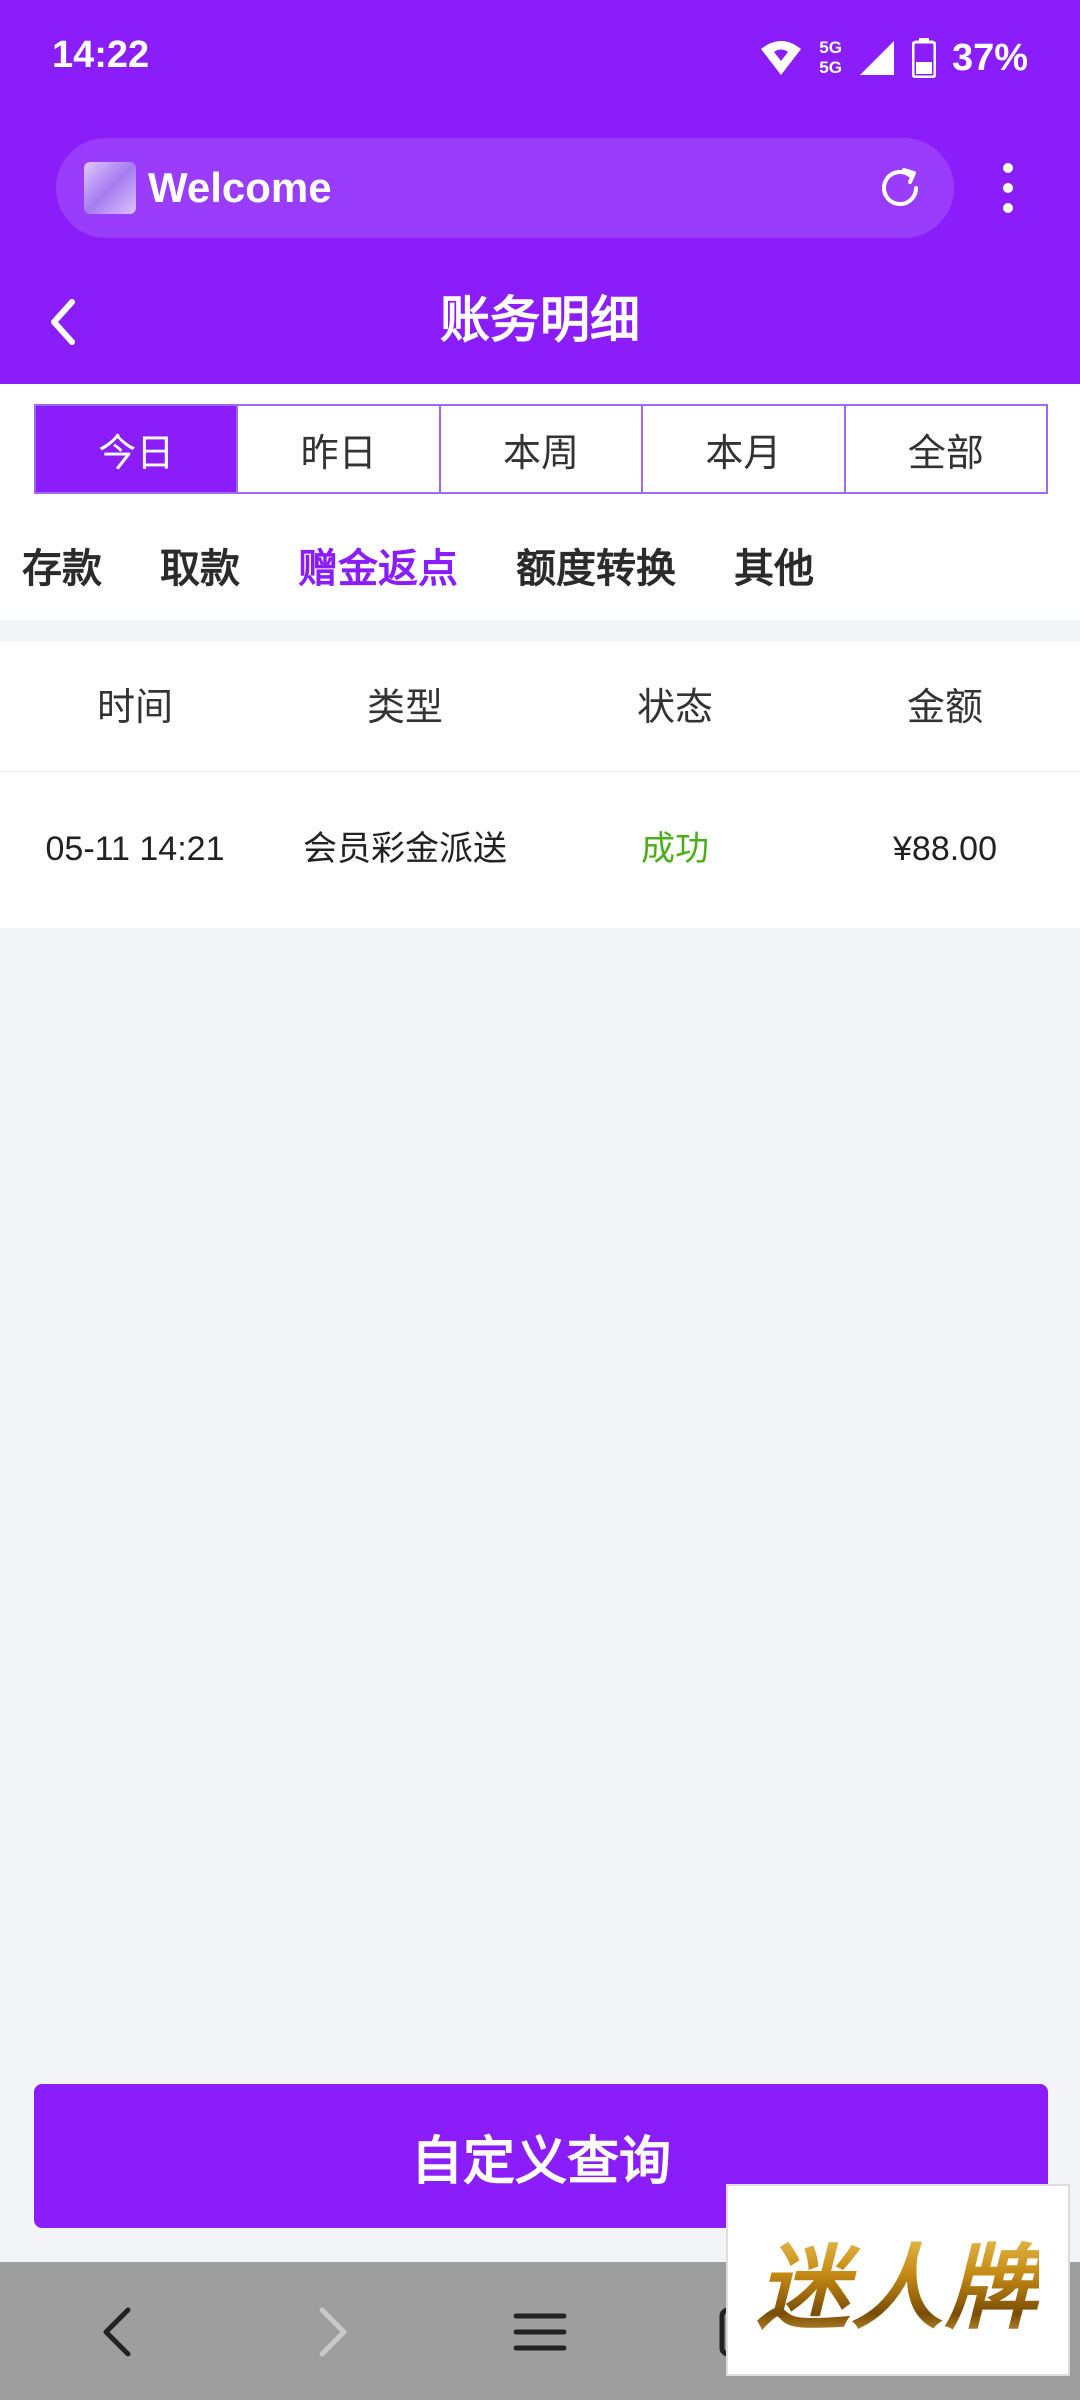  I want to click on header-amount: 金额, so click(944, 707).